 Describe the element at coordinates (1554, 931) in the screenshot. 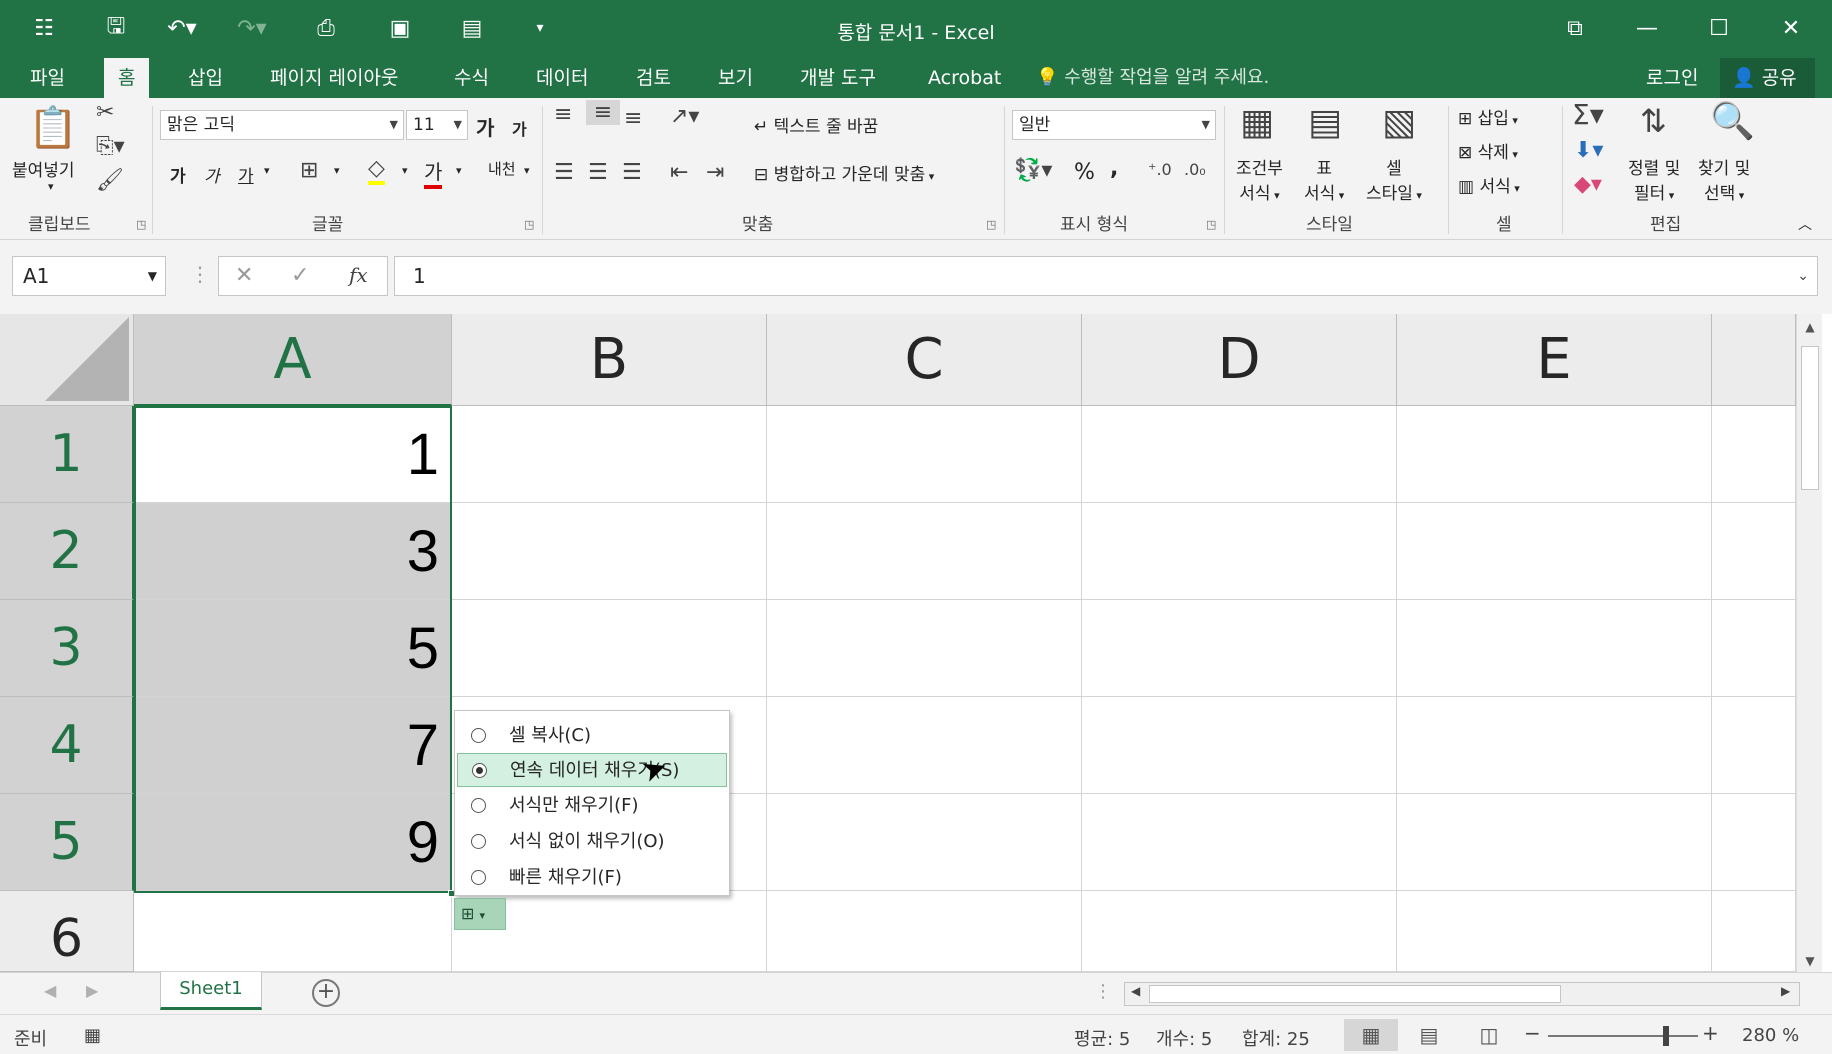

I see `cell-e6` at that location.